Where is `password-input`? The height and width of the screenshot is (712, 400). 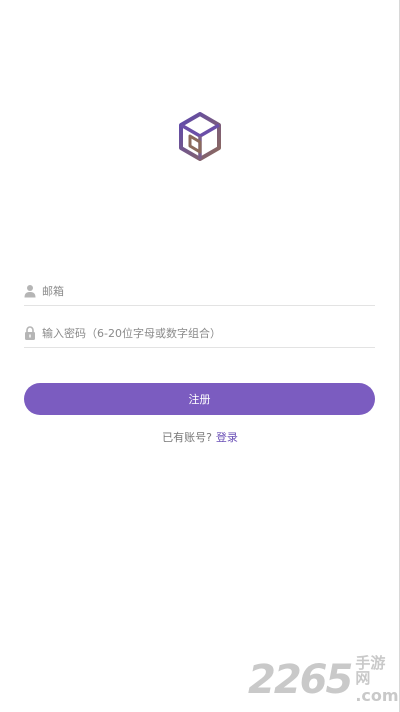 password-input is located at coordinates (207, 333).